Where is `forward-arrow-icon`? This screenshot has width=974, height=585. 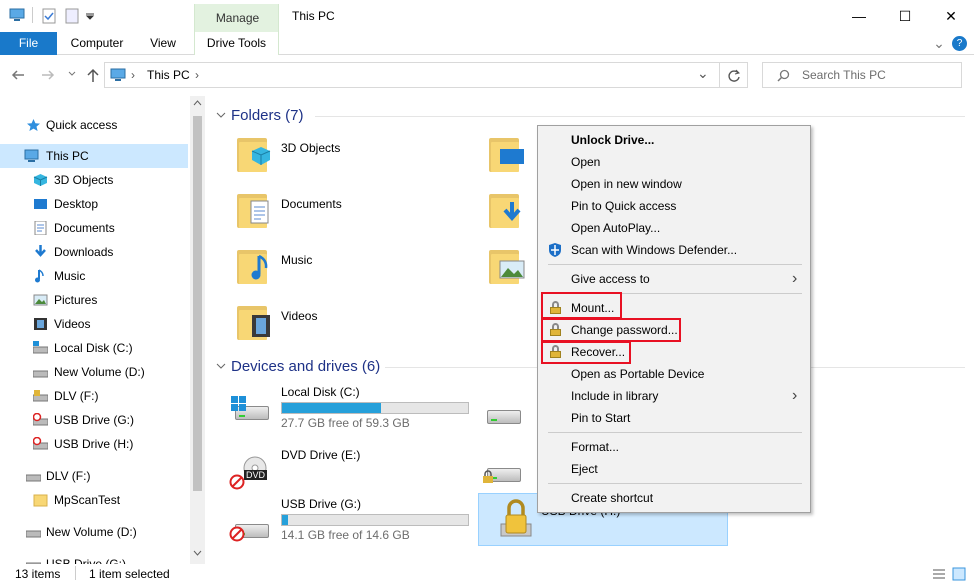
forward-arrow-icon is located at coordinates (48, 75).